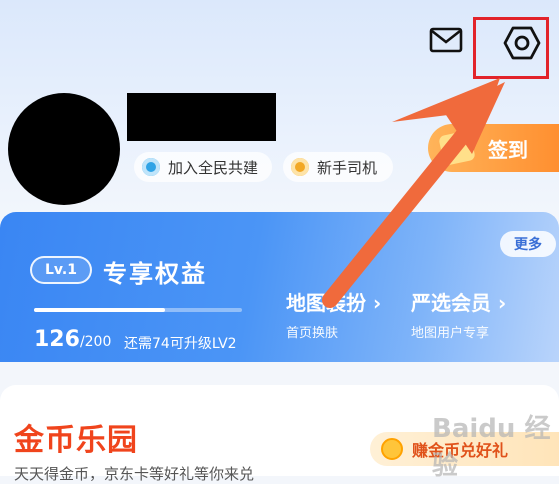 This screenshot has height=484, width=559. Describe the element at coordinates (57, 339) in the screenshot. I see `xp-current: 126` at that location.